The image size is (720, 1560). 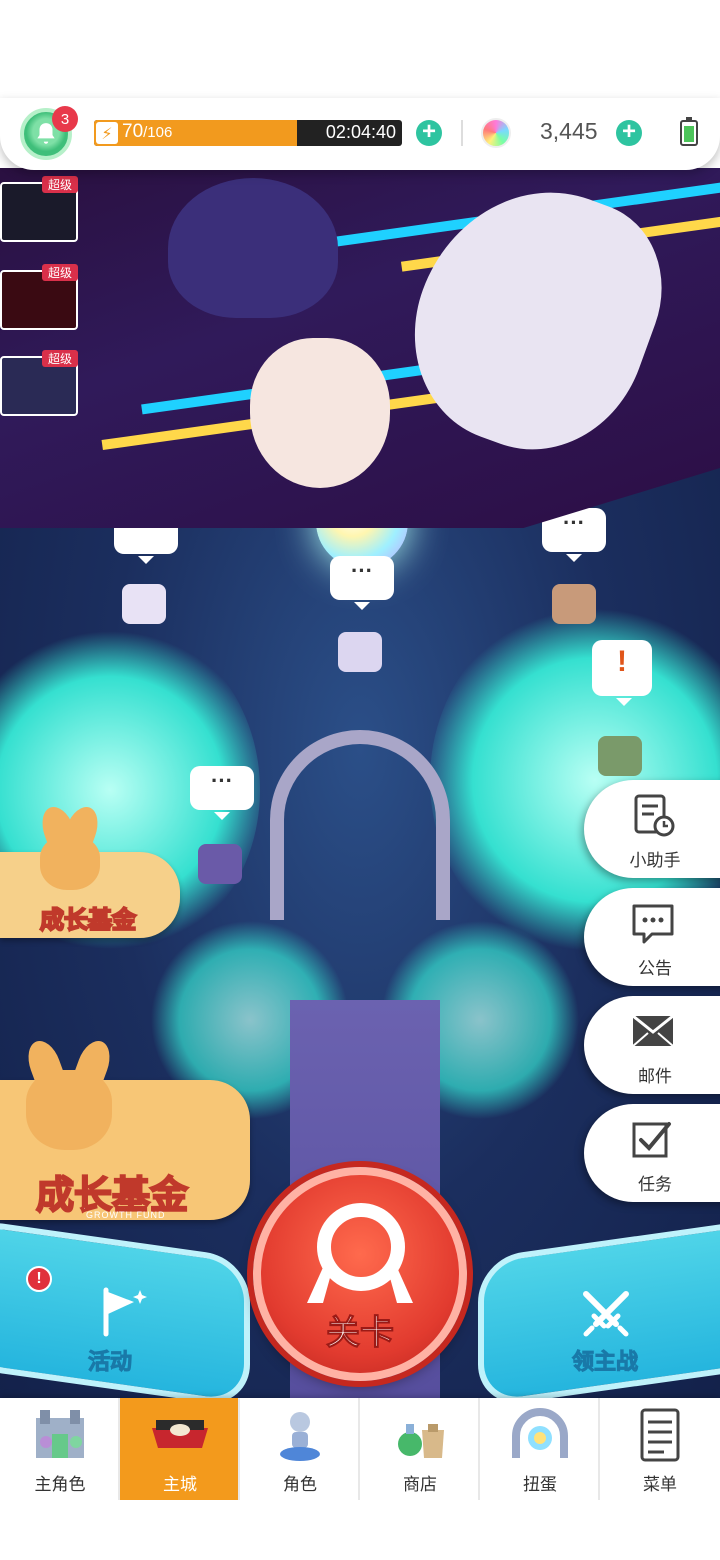 I want to click on quest-alert-bubble: !, so click(x=622, y=673).